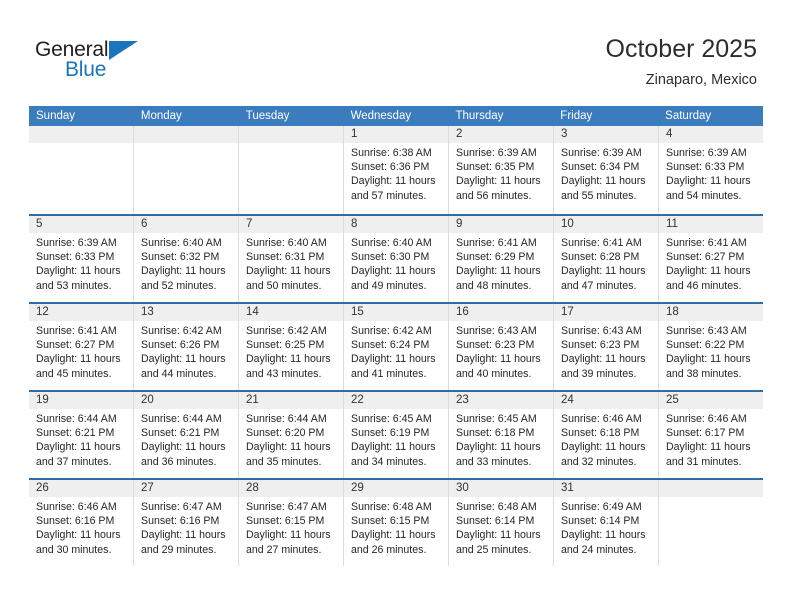 This screenshot has height=612, width=792. Describe the element at coordinates (179, 461) in the screenshot. I see `daylight-duration-line2: and 36 minutes.` at that location.